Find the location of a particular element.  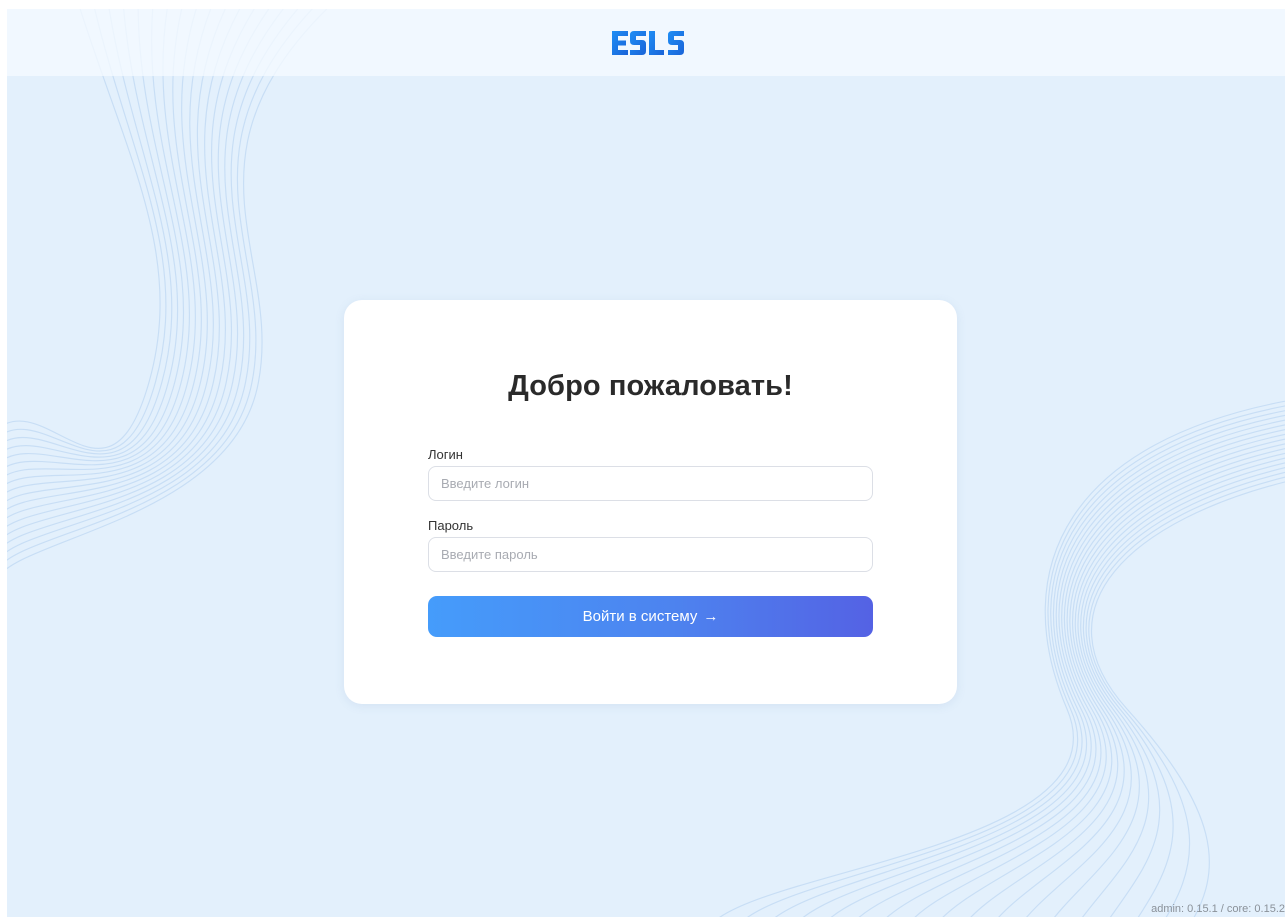

arrow-right-icon: → is located at coordinates (711, 616).